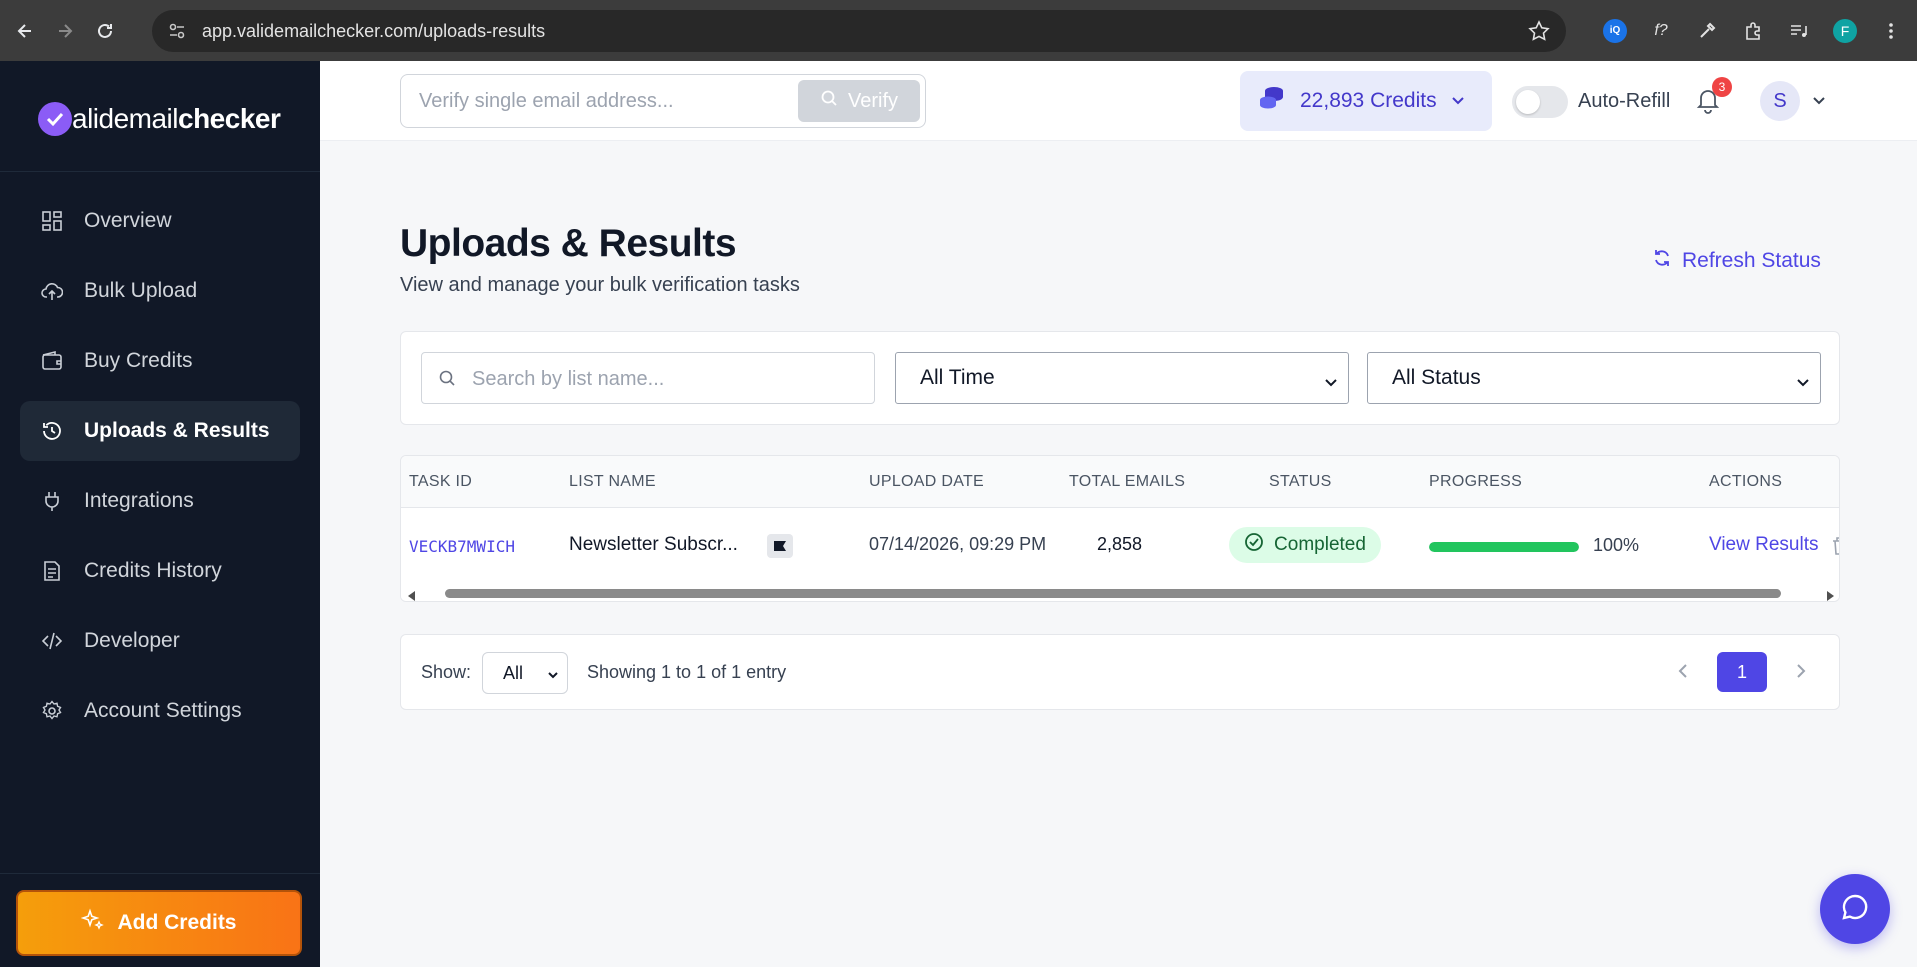 The image size is (1917, 967). I want to click on sidebar-item-integrations: Integrations, so click(160, 501).